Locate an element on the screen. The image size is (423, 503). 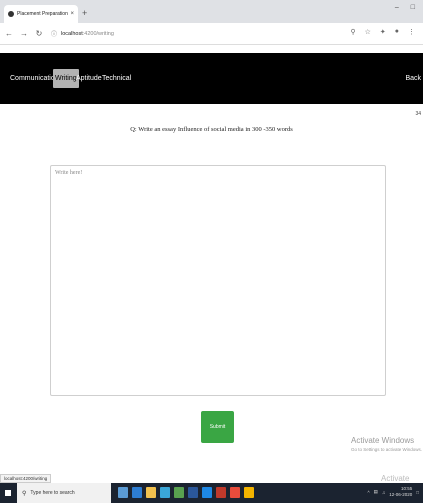
search-placeholder: Type here to search is located at coordinates (52, 493).